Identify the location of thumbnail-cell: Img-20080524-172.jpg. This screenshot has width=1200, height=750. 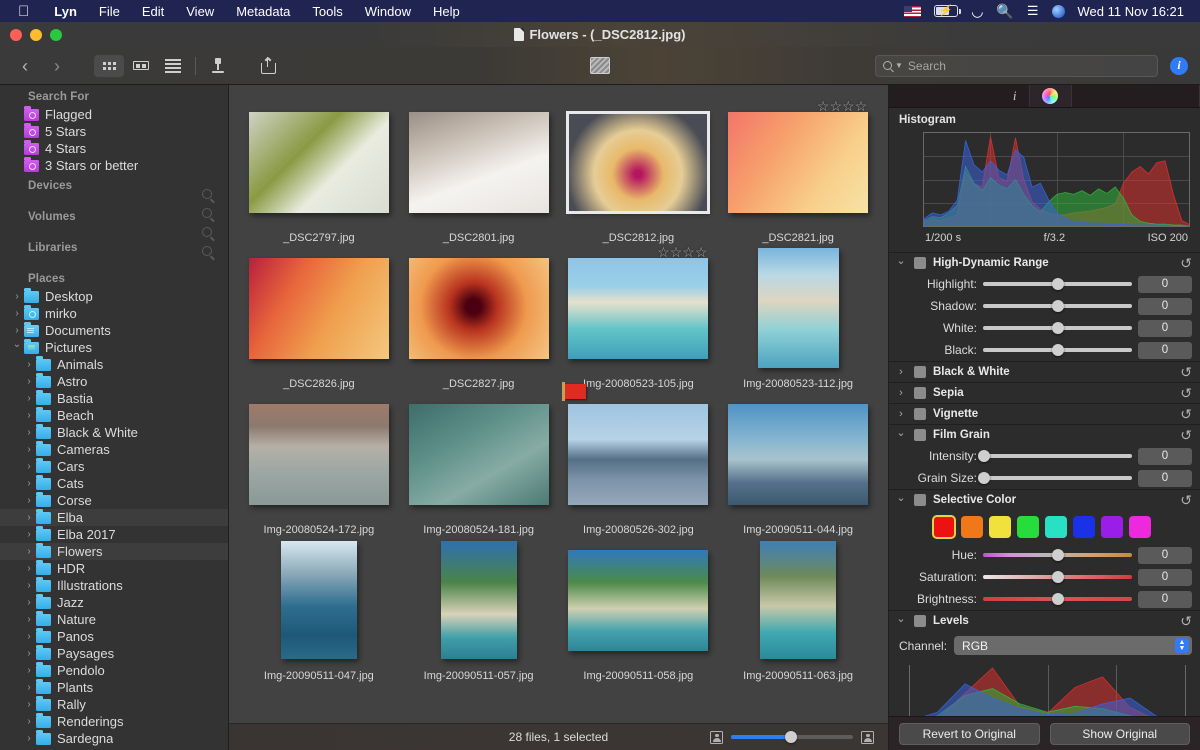
(319, 463).